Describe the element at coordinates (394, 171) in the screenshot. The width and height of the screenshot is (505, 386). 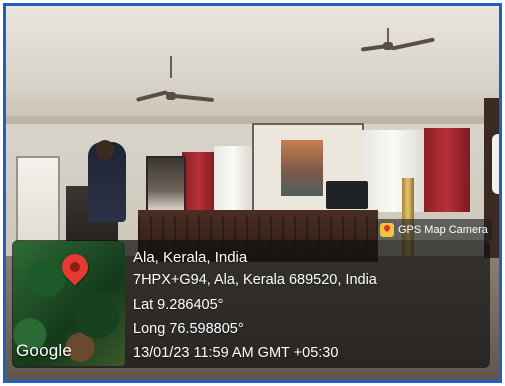
I see `white-drape-right` at that location.